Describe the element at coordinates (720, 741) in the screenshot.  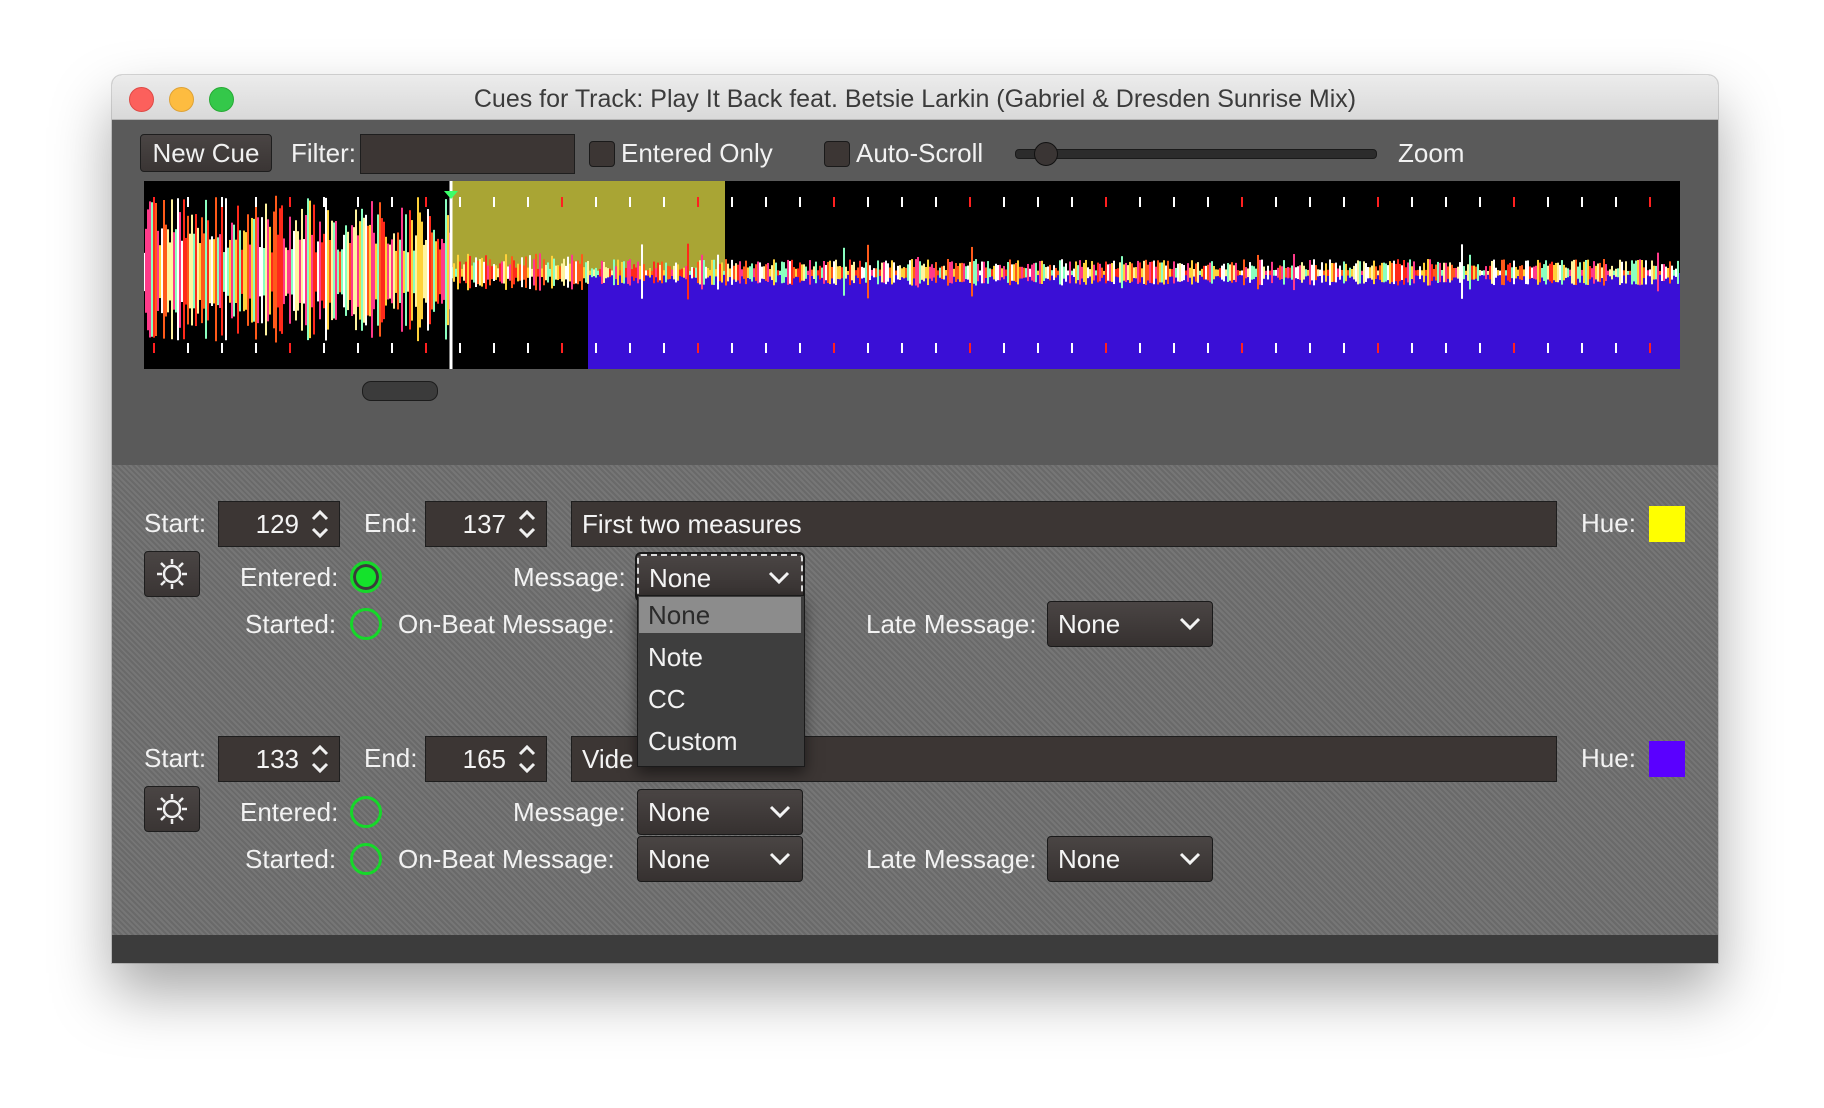
I see `option-custom: Custom` at that location.